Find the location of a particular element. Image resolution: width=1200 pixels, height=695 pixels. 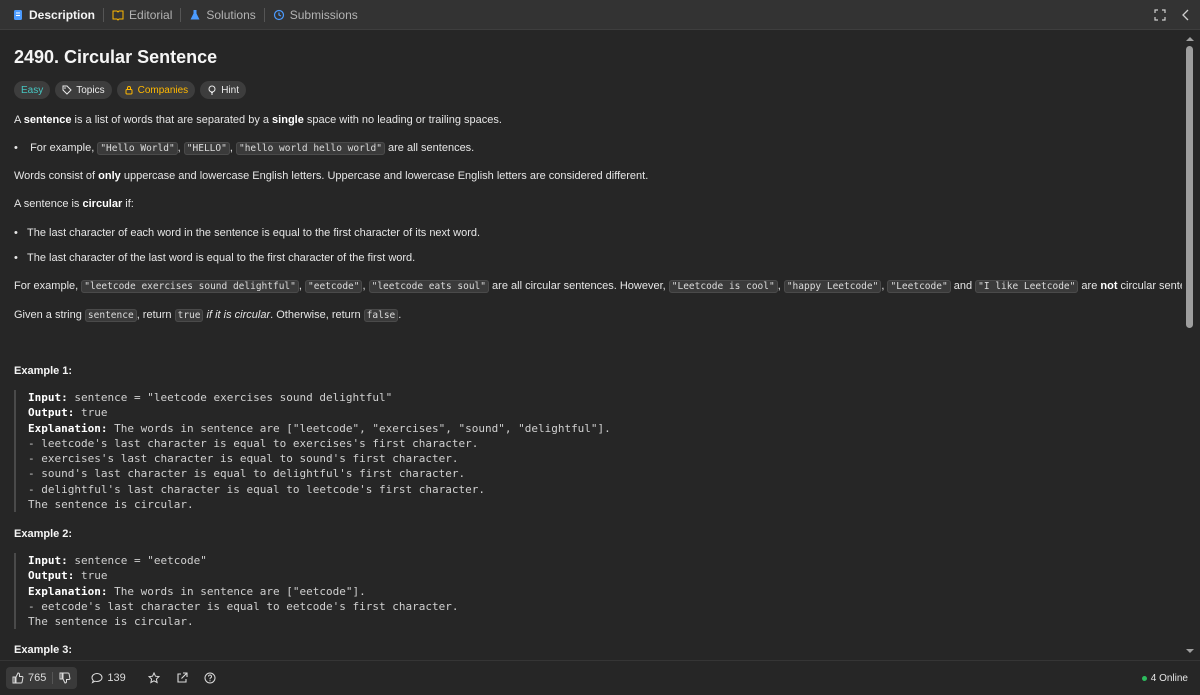

companies-button: Companies is located at coordinates (156, 90).